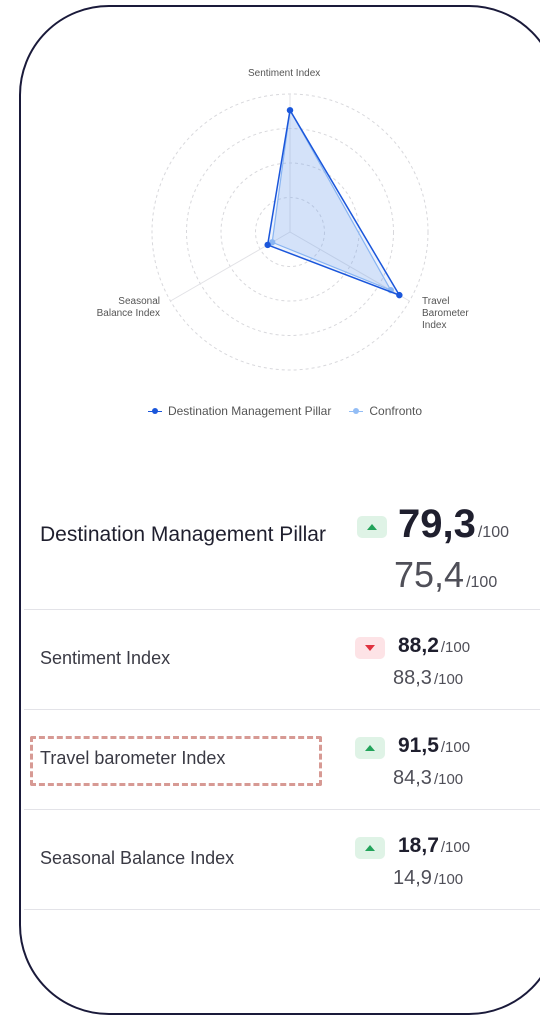 This screenshot has height=1021, width=540. What do you see at coordinates (434, 645) in the screenshot?
I see `value: 88,2/100` at bounding box center [434, 645].